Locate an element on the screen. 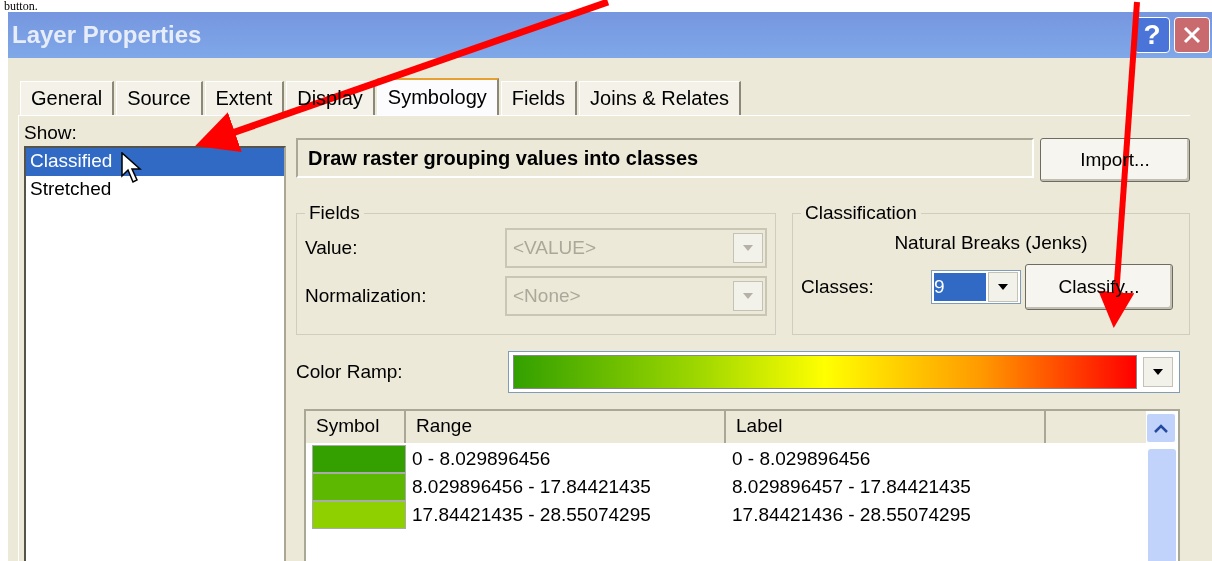 This screenshot has width=1212, height=561. field-label: Normalization: is located at coordinates (366, 296).